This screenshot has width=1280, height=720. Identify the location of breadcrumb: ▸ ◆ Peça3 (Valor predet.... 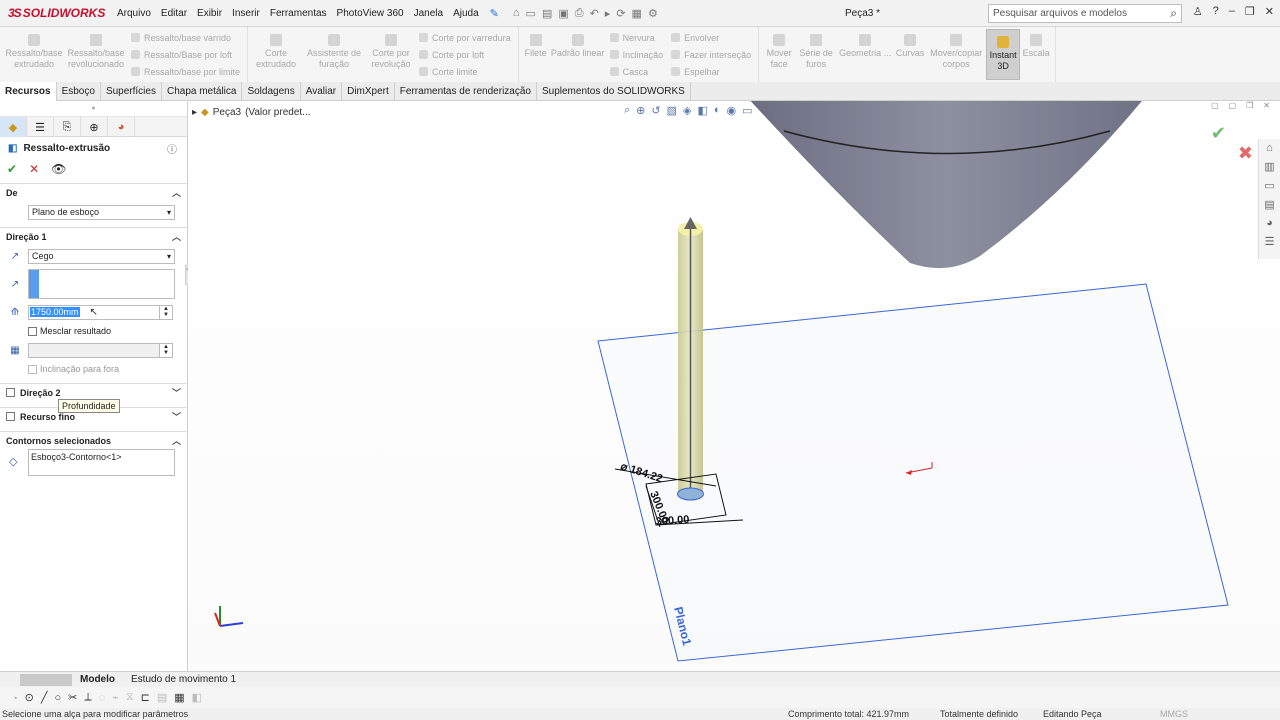
(251, 112).